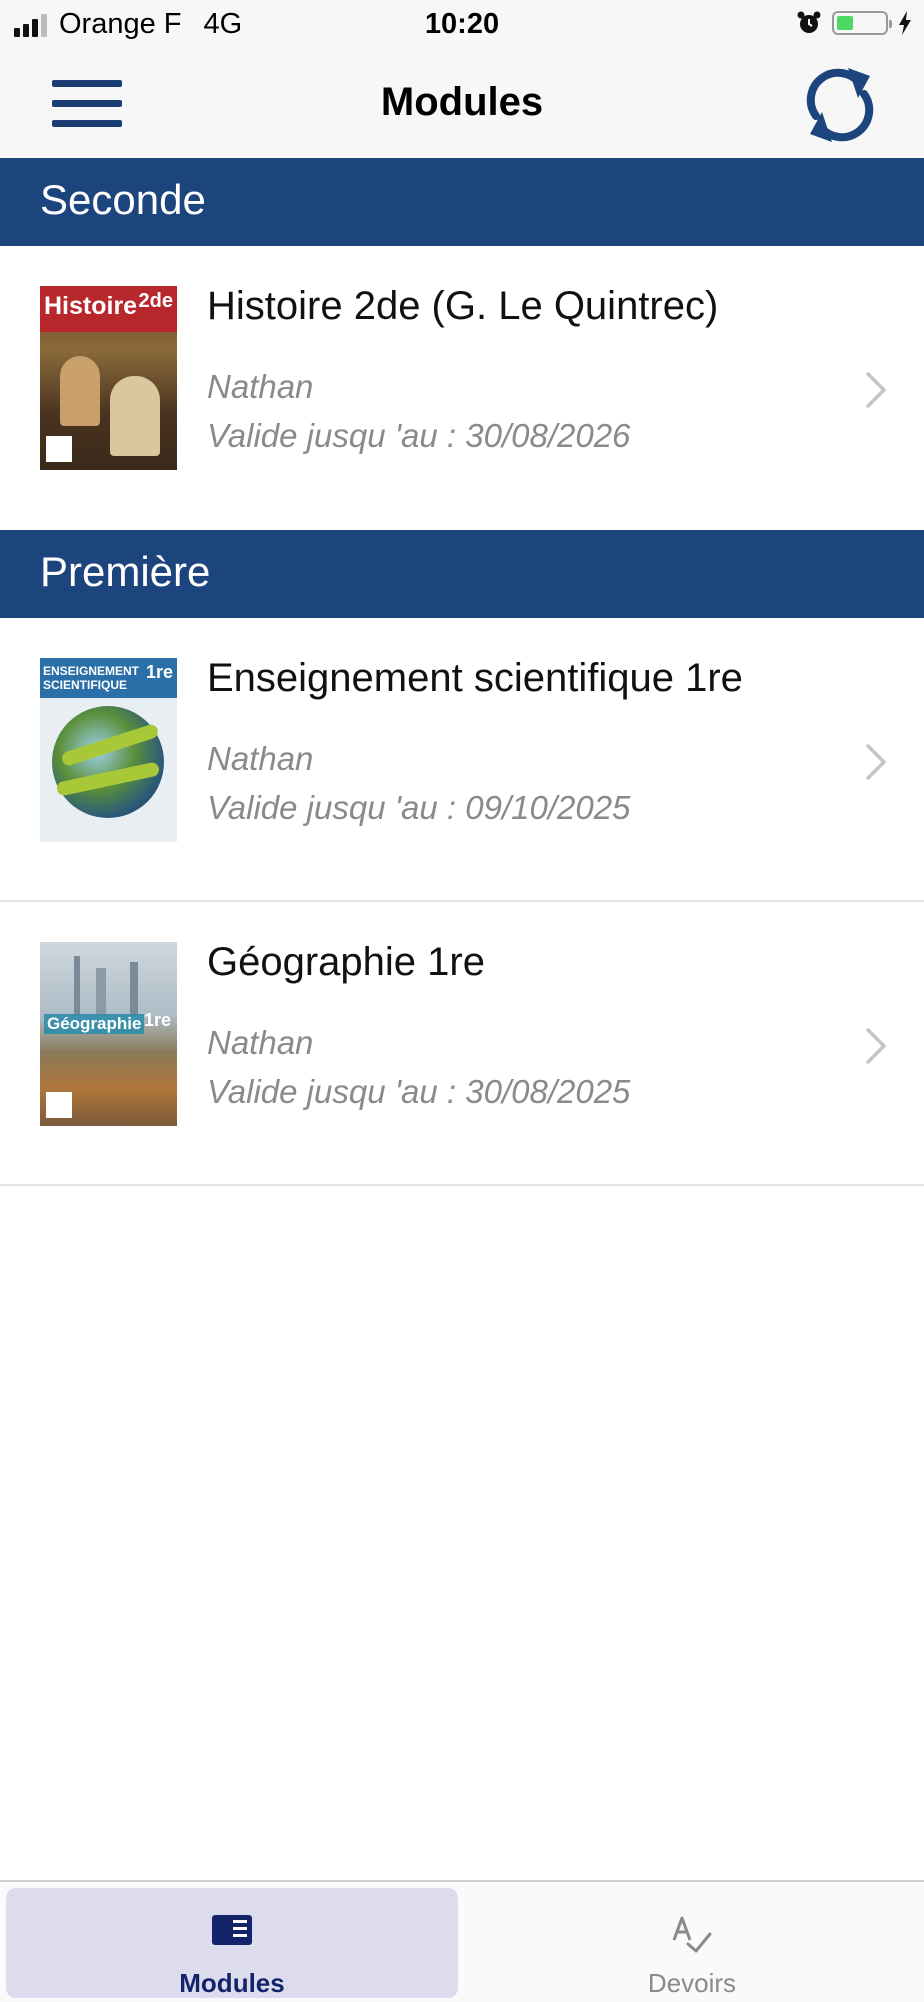 The image size is (924, 2002). I want to click on status-bar: Orange F 4G 10:20, so click(462, 26).